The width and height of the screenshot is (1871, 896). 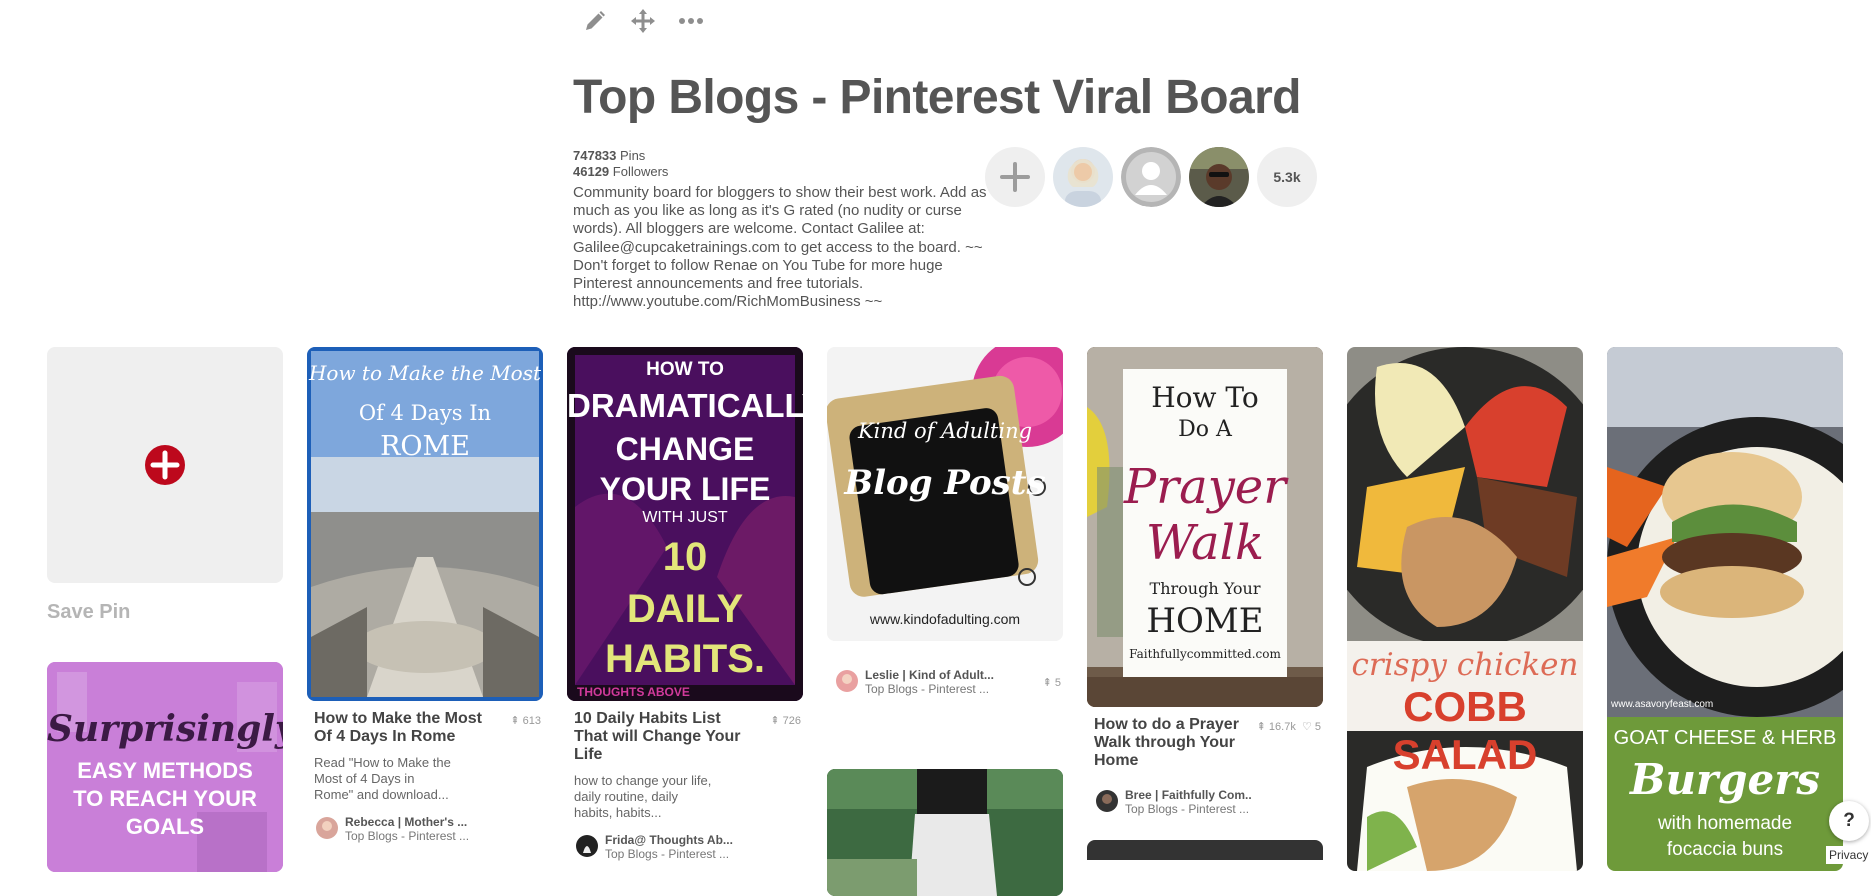 I want to click on adulting-overlay-line: Blog Posts, so click(x=945, y=483).